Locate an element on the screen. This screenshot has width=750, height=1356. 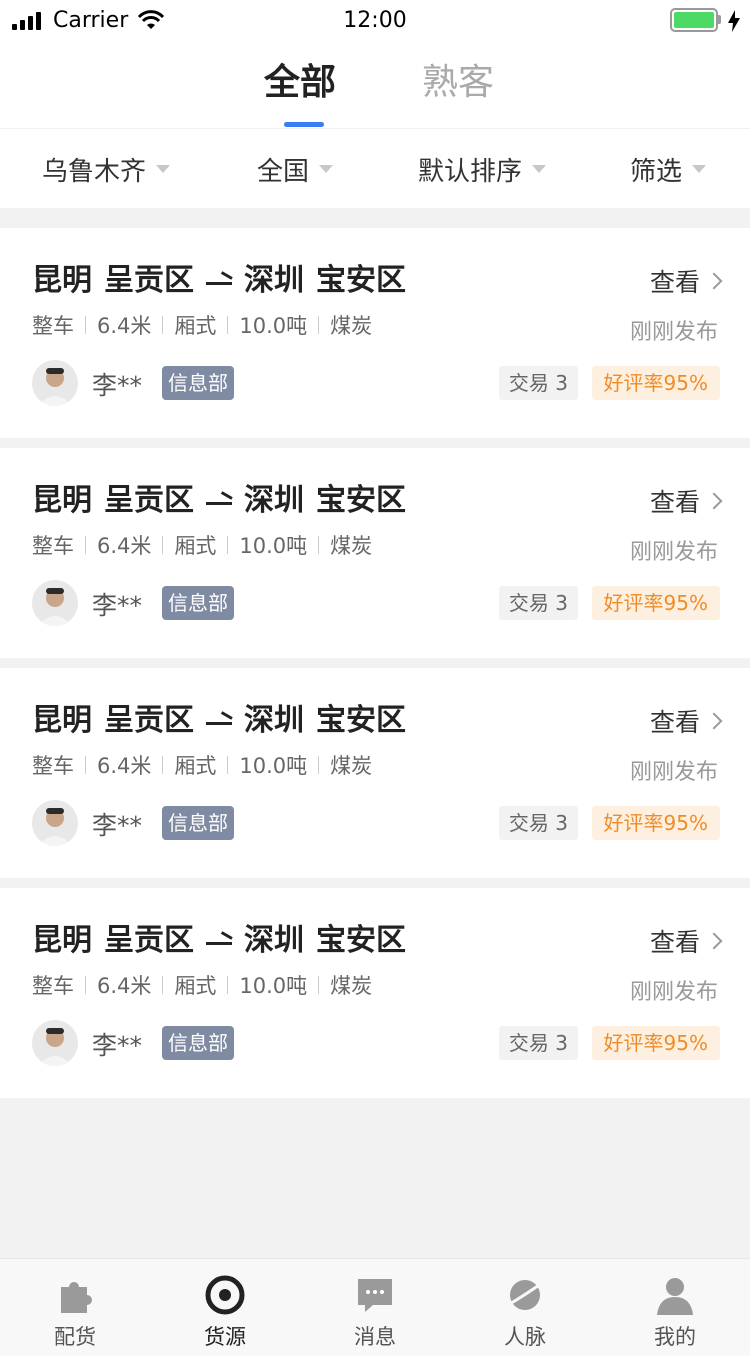
filter-screen: 筛选 is located at coordinates (668, 169).